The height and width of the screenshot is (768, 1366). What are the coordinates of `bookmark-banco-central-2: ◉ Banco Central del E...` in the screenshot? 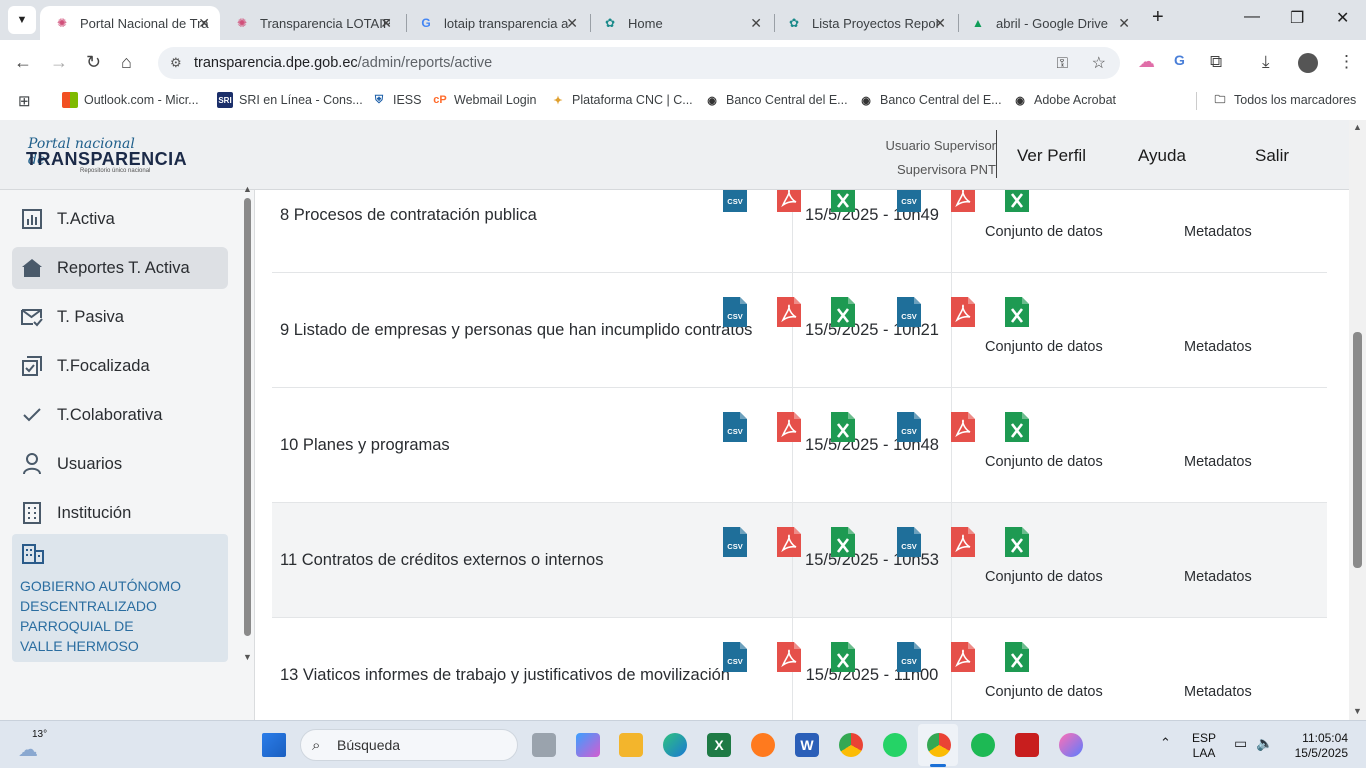 It's located at (929, 100).